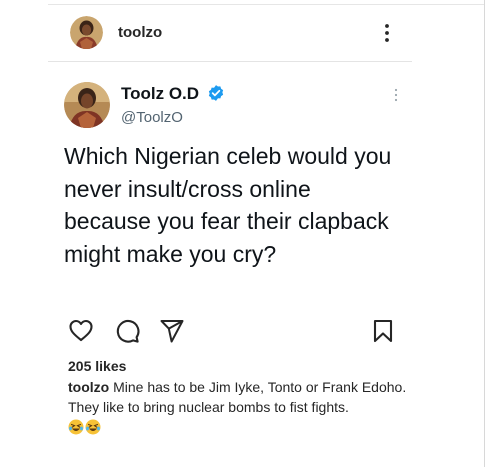 The image size is (493, 467). I want to click on display-name-text: Toolz O.D, so click(160, 93).